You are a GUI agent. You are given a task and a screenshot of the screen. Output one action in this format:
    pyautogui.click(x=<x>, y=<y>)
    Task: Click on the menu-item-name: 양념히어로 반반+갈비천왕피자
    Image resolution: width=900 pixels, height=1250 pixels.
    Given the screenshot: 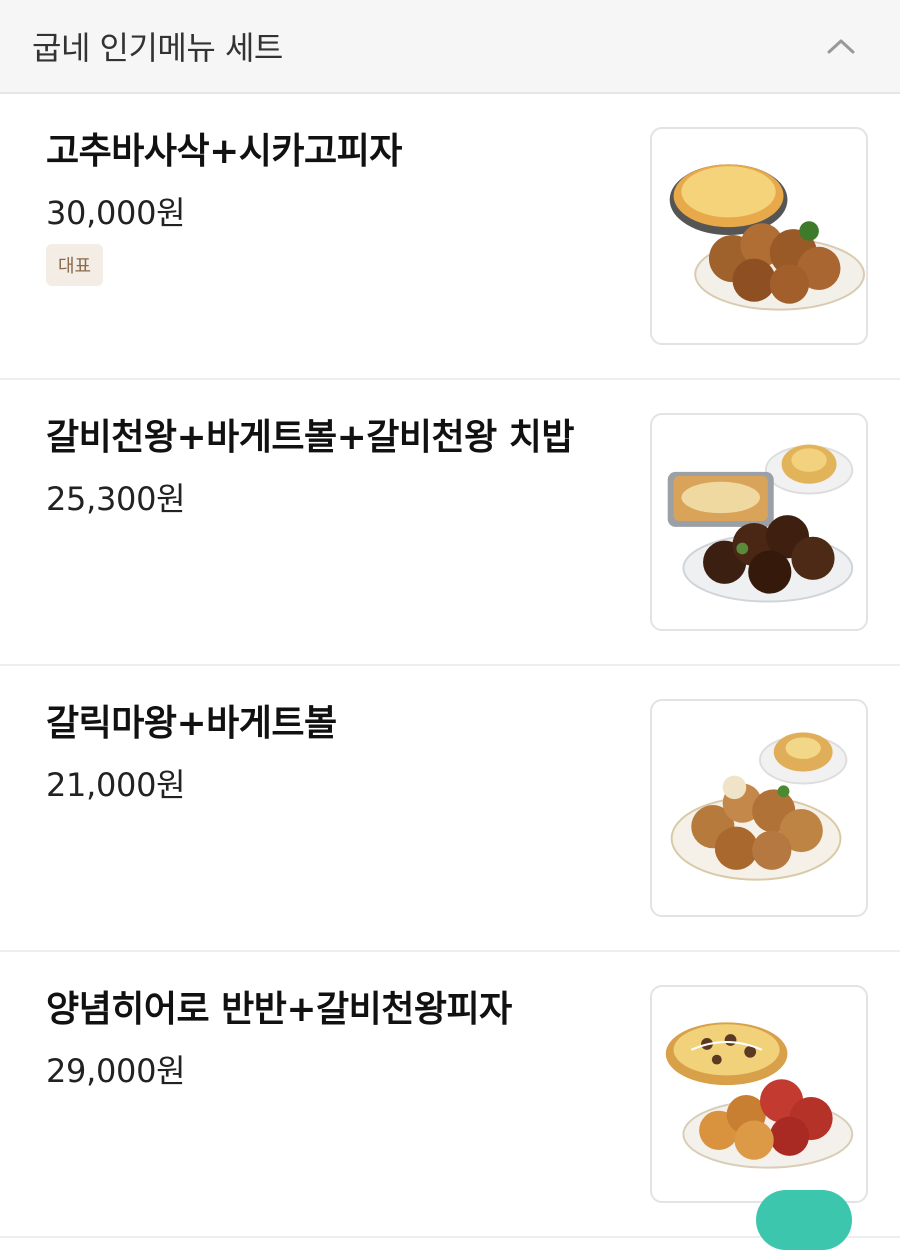 What is the action you would take?
    pyautogui.click(x=279, y=1009)
    